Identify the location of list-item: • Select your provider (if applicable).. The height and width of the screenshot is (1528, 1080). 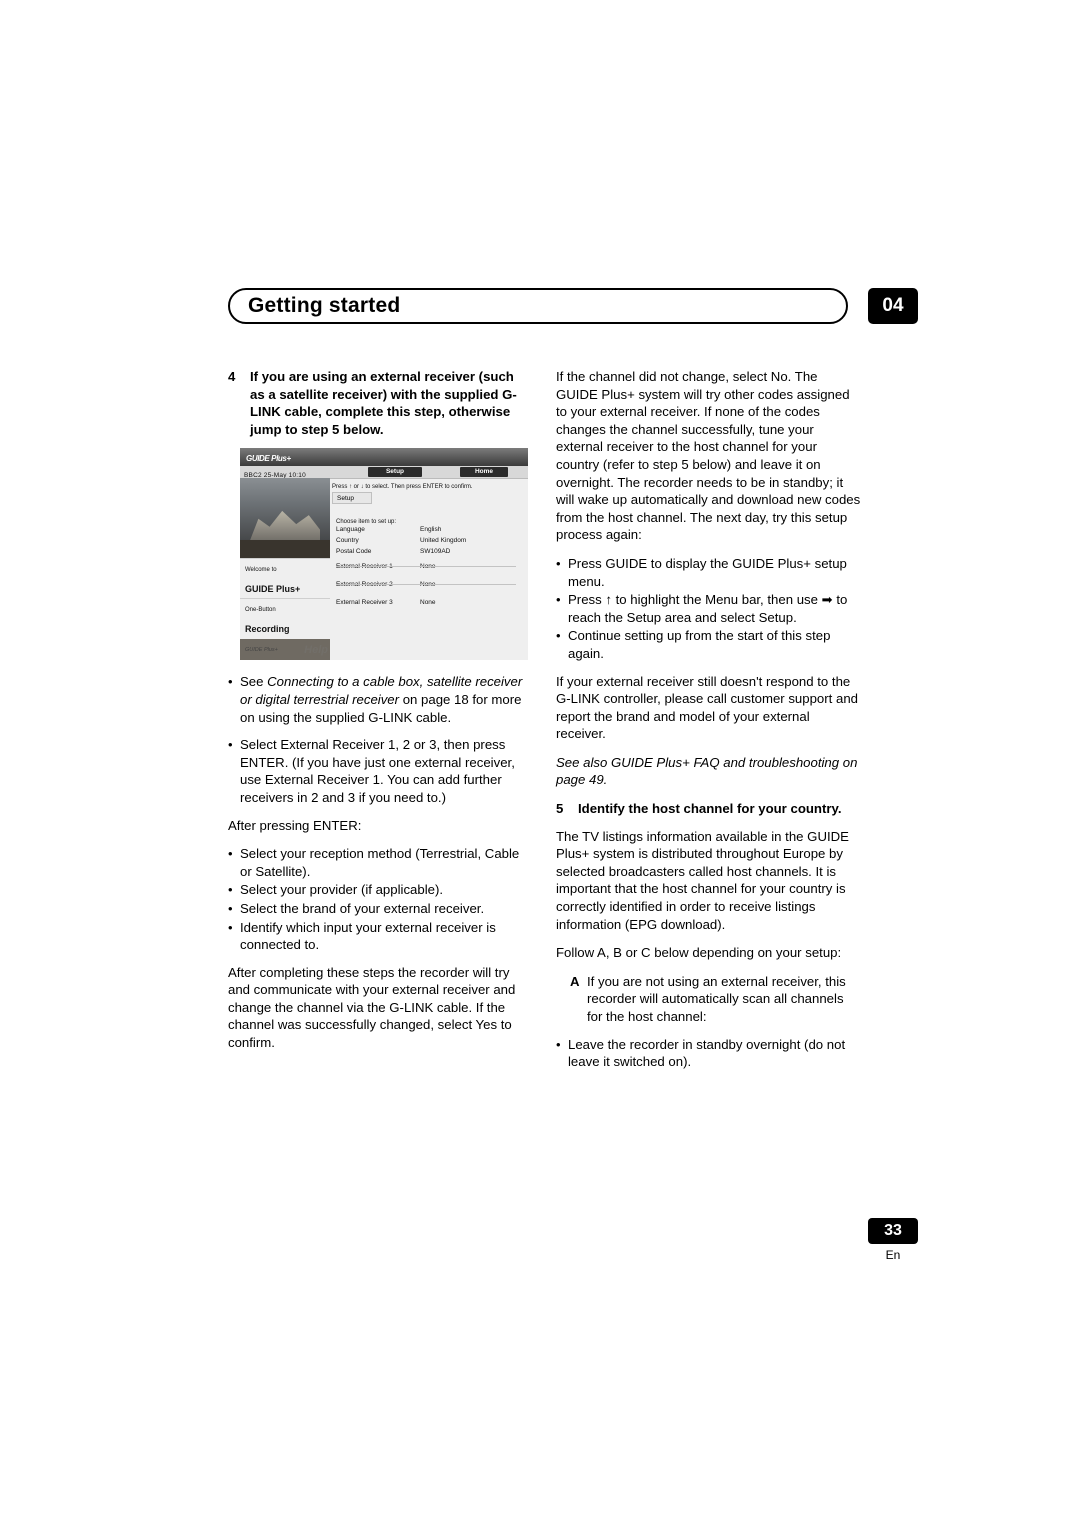
(378, 890).